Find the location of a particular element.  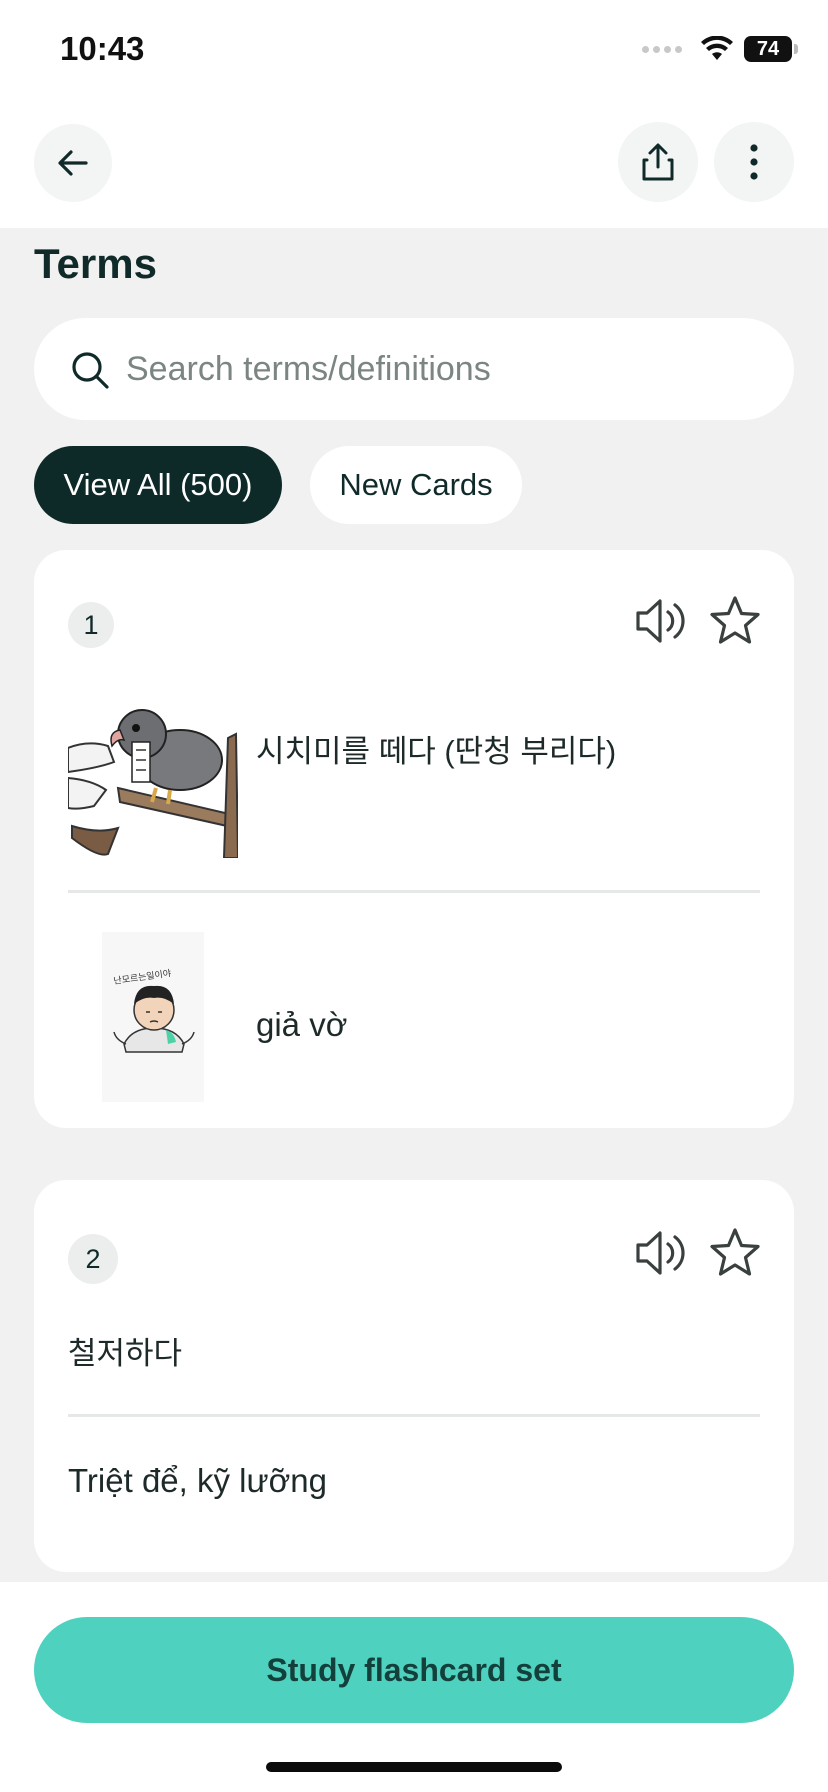

term-text: 시치미를 떼다 (딴청 부리다) is located at coordinates (436, 751).